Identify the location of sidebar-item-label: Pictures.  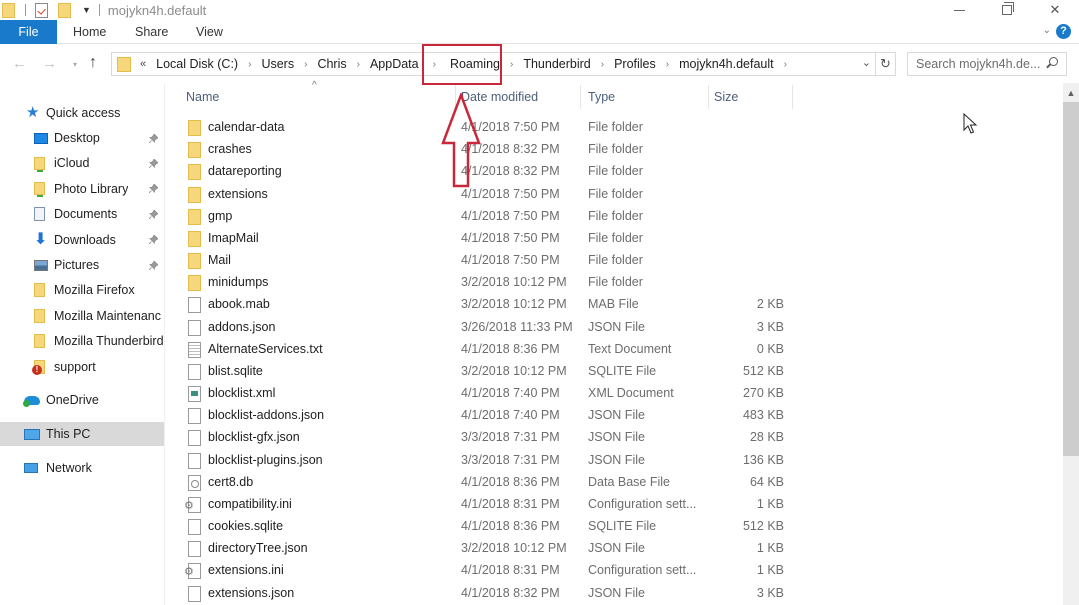
(77, 265).